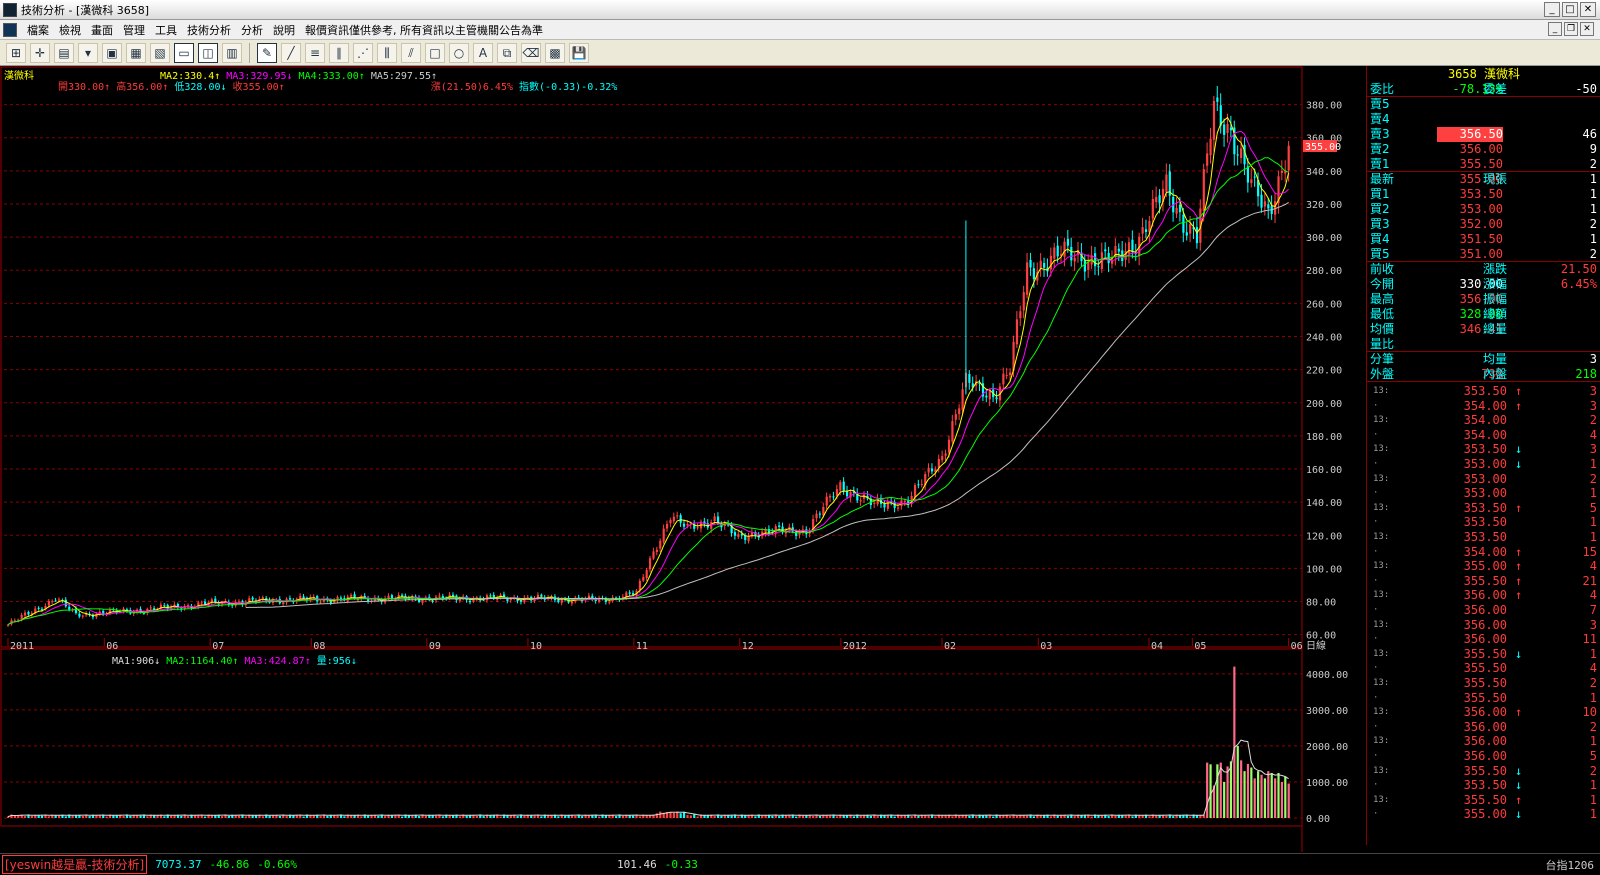 The height and width of the screenshot is (875, 1600). What do you see at coordinates (579, 52) in the screenshot?
I see `save-icon: 💾` at bounding box center [579, 52].